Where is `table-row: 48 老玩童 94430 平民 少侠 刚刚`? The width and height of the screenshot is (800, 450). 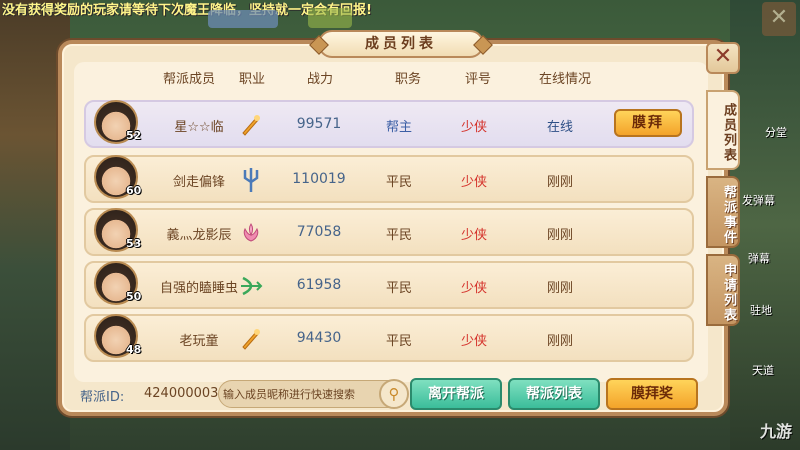 table-row: 48 老玩童 94430 平民 少侠 刚刚 is located at coordinates (389, 338).